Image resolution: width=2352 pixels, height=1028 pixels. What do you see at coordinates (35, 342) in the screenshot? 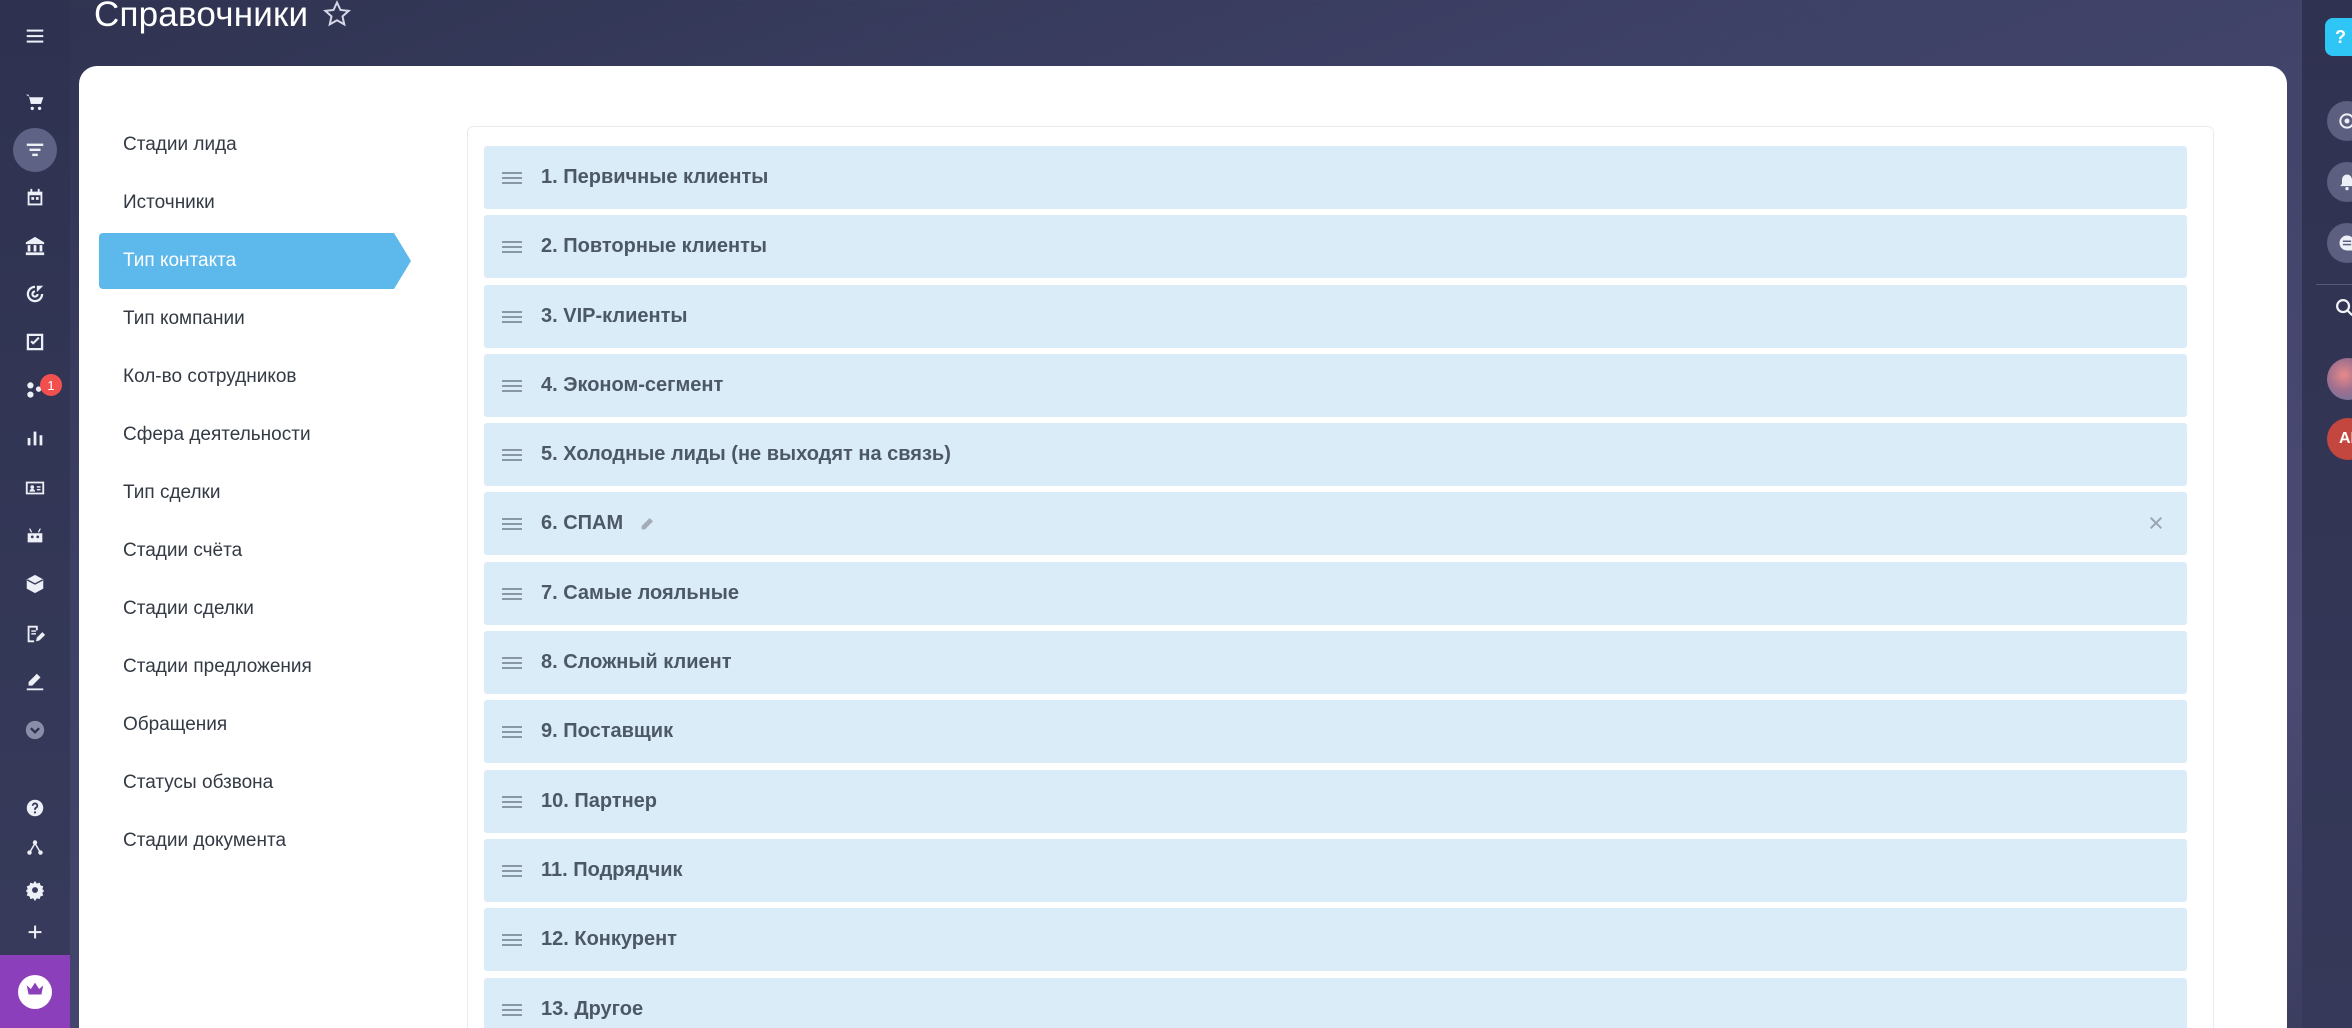
I see `checkbox-icon` at bounding box center [35, 342].